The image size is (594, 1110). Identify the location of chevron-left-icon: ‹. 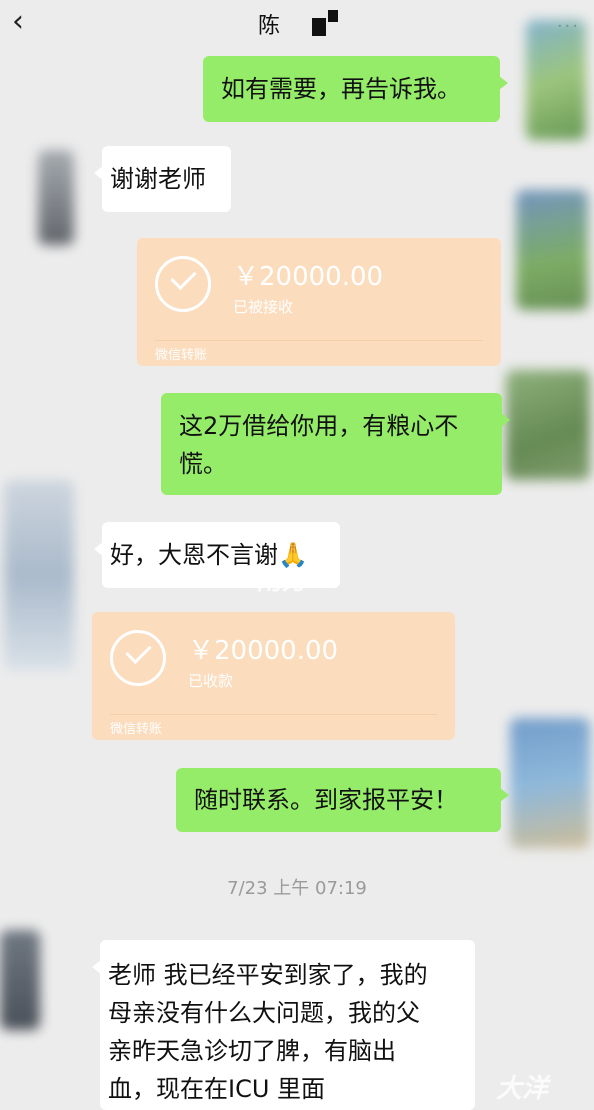
(27, 22).